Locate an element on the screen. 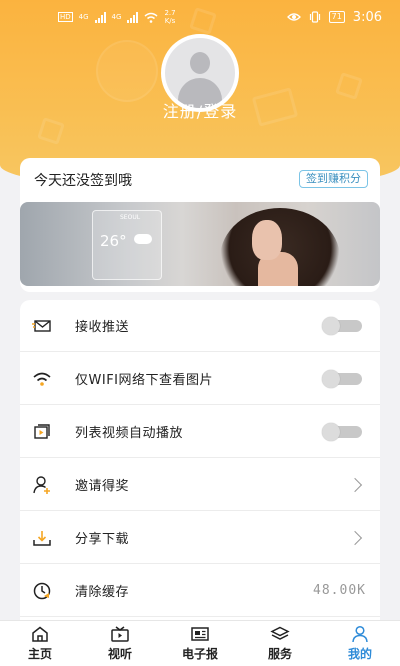 The height and width of the screenshot is (666, 400). network-type-2: 4G is located at coordinates (116, 17).